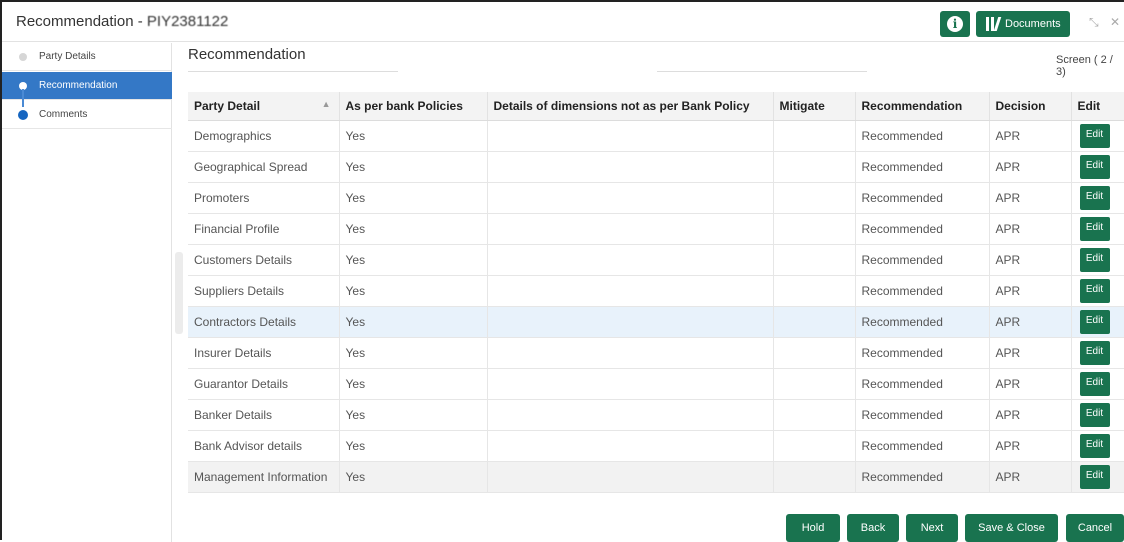 The width and height of the screenshot is (1124, 542). What do you see at coordinates (413, 106) in the screenshot?
I see `column-header-policies: As per bank Policies` at bounding box center [413, 106].